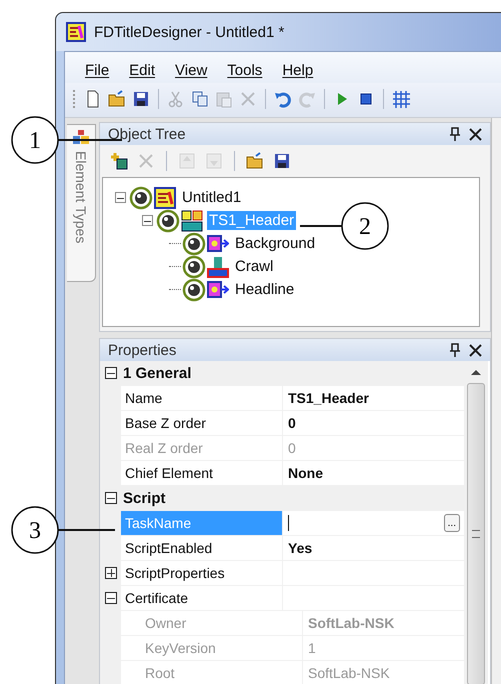 The height and width of the screenshot is (684, 501). I want to click on panel-title: Properties, so click(143, 350).